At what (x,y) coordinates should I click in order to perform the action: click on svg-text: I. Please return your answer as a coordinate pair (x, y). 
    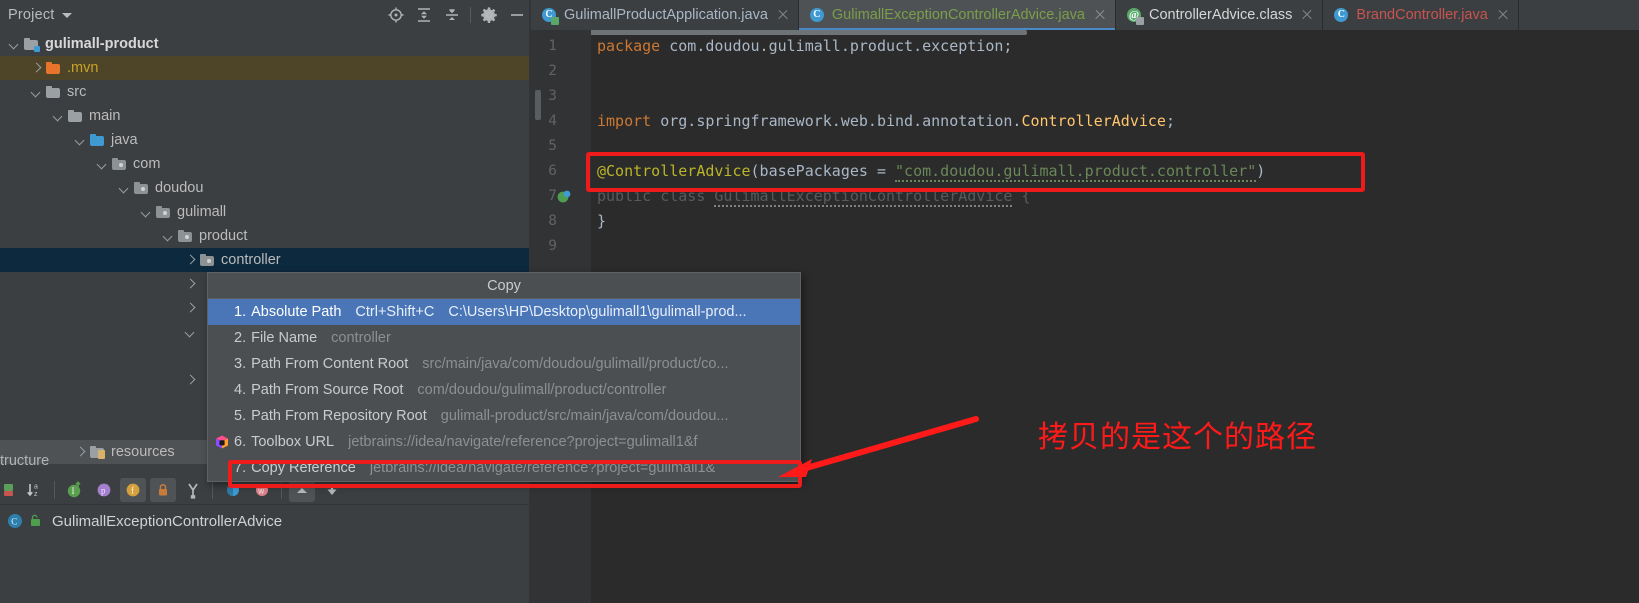
    Looking at the image, I should click on (72, 491).